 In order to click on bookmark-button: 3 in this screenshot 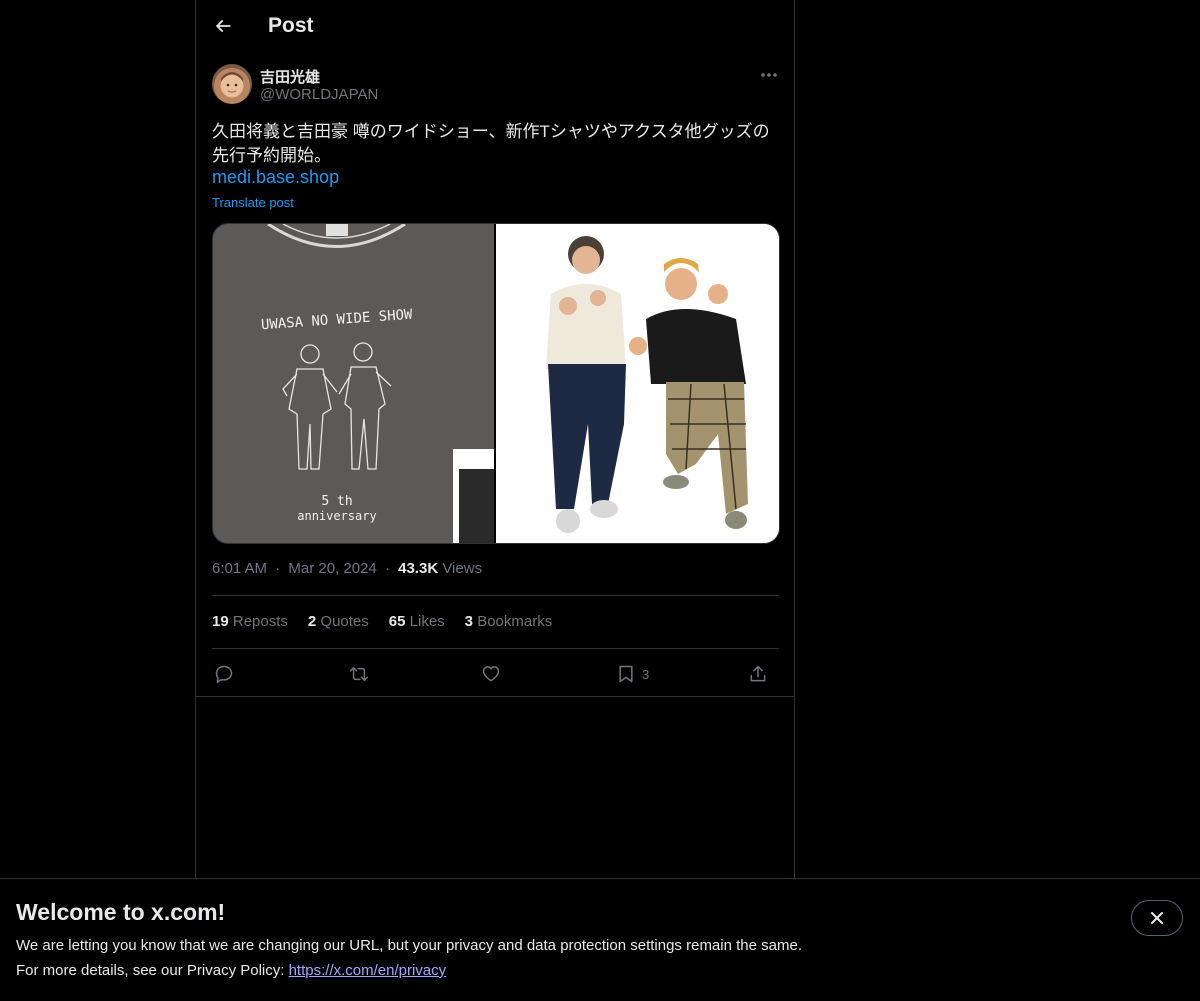, I will do `click(632, 674)`.